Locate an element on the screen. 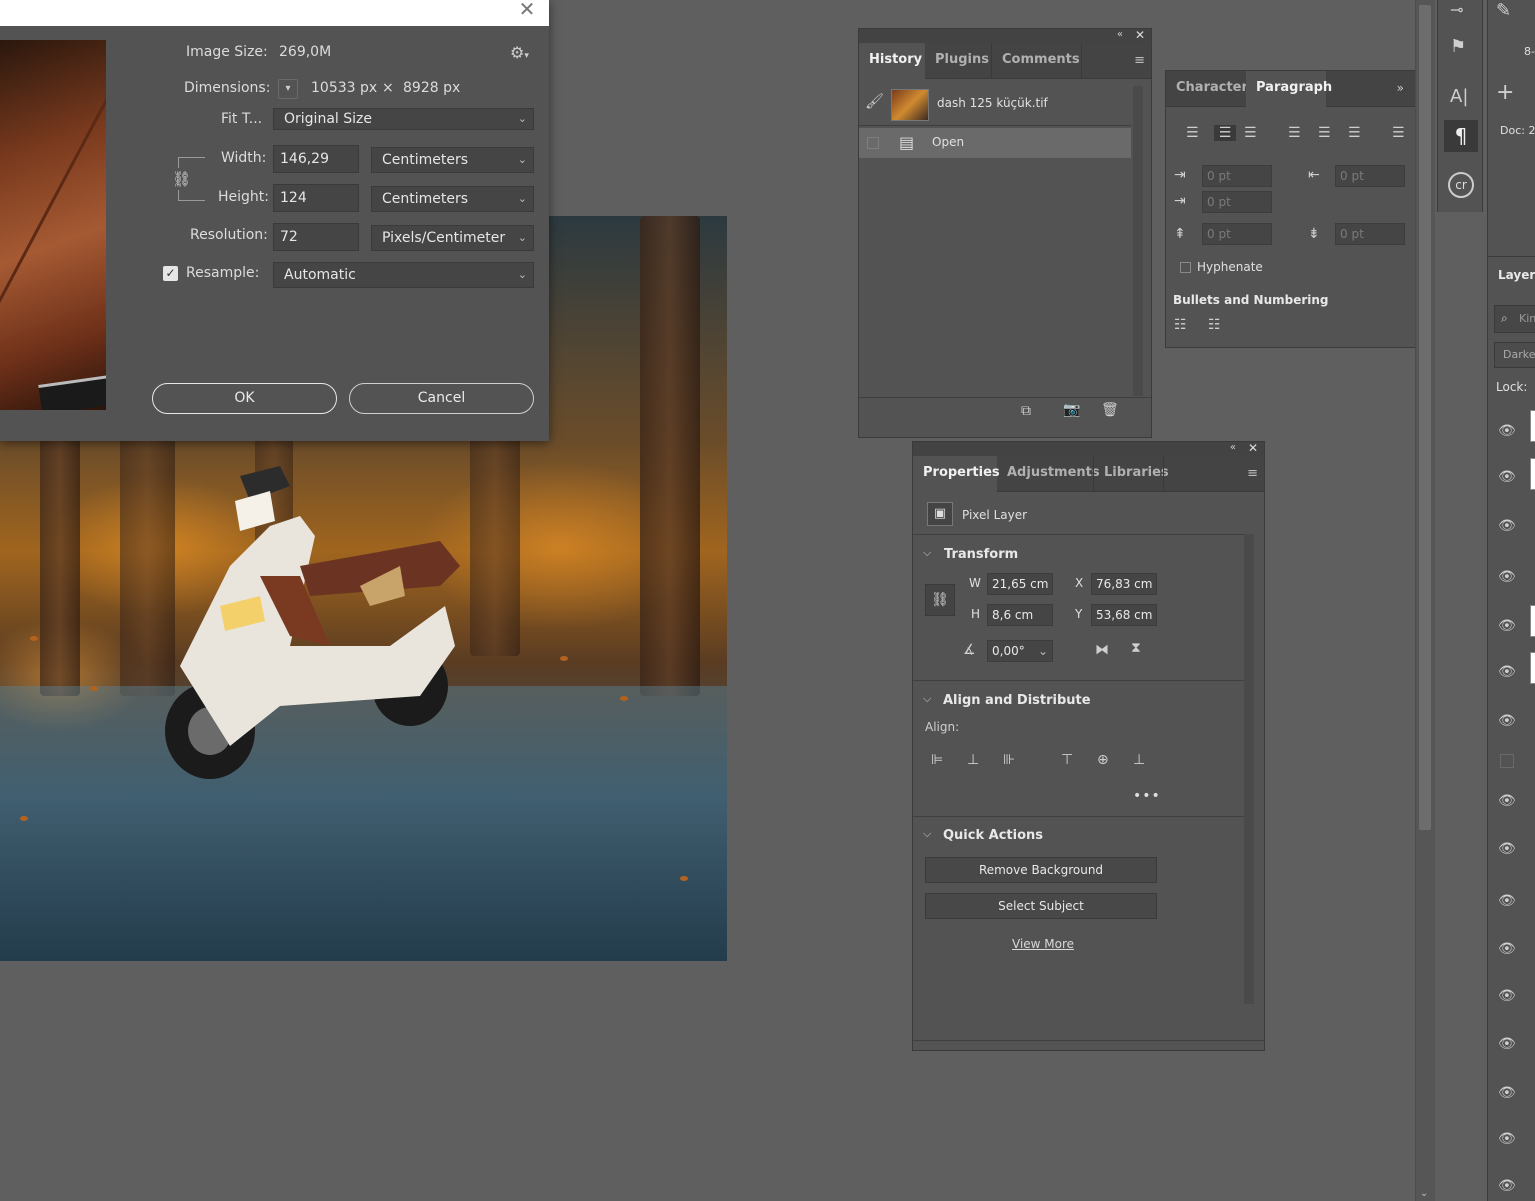  constrain-proportions-link-icon: ⛓ is located at coordinates (181, 179).